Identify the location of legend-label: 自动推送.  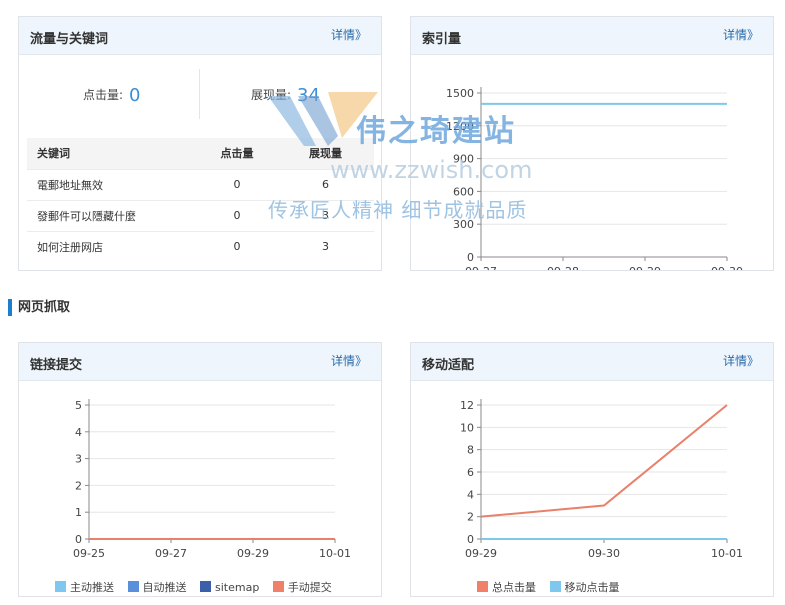
(164, 587).